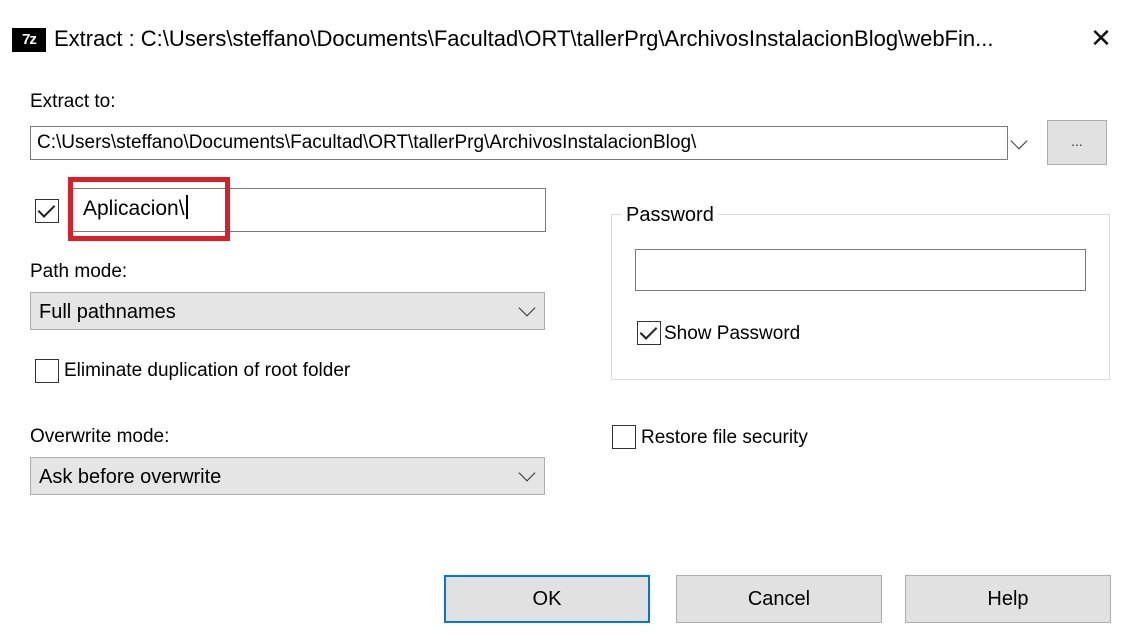 This screenshot has height=642, width=1126. I want to click on subfolder-input: Aplicacion\, so click(308, 210).